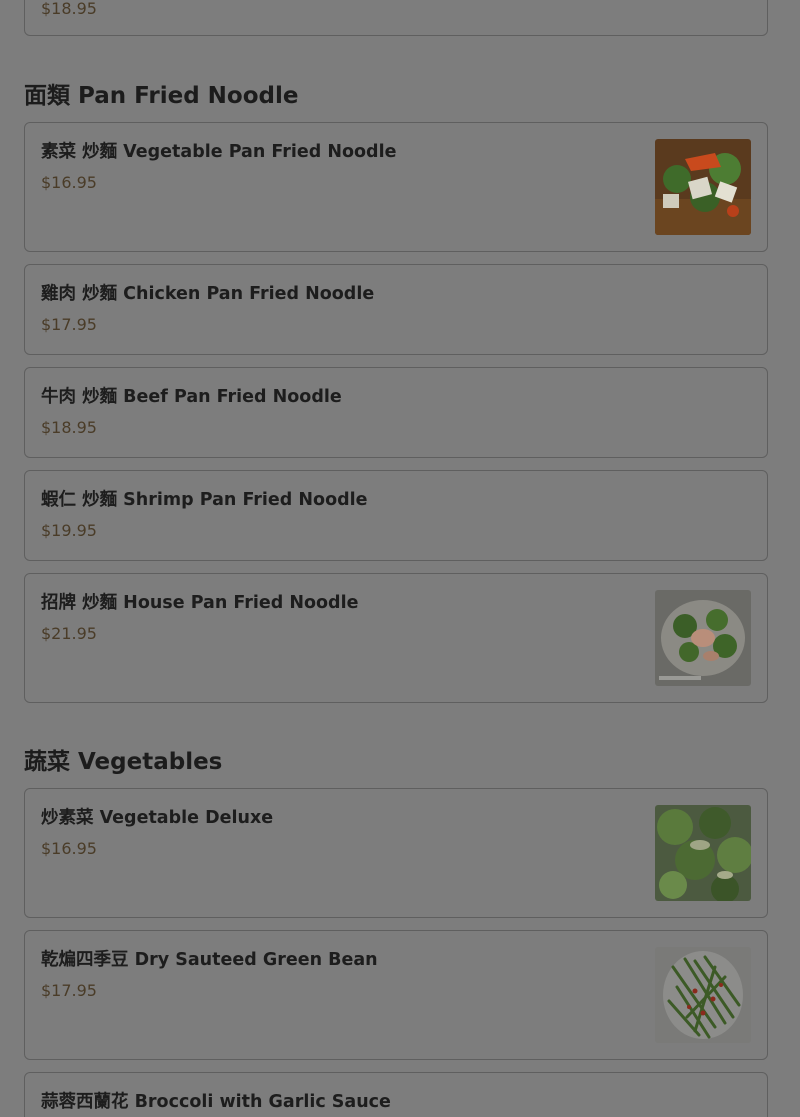 Image resolution: width=800 pixels, height=1117 pixels. What do you see at coordinates (703, 187) in the screenshot?
I see `vegetable-noodle-photo` at bounding box center [703, 187].